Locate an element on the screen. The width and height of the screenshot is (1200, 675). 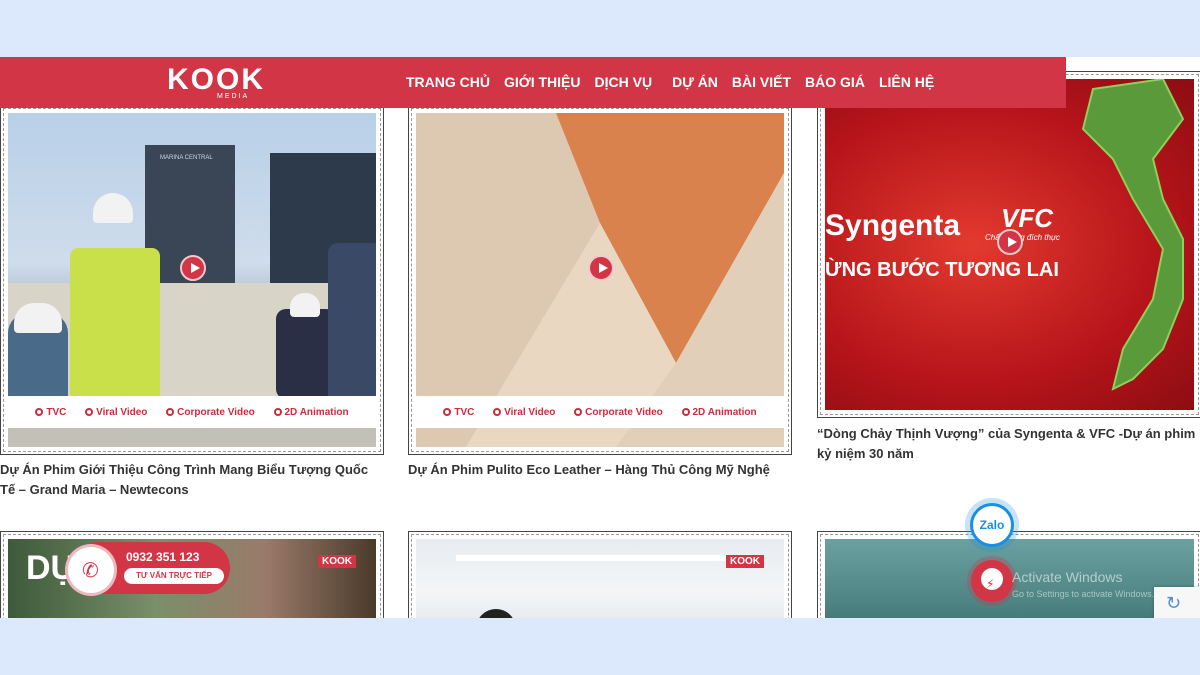
kook-media-logo: KOOK MEDIA is located at coordinates (216, 82).